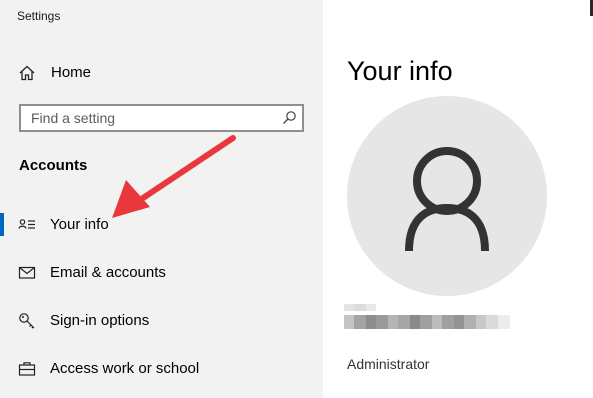 This screenshot has height=398, width=593. I want to click on section-heading-accounts: Accounts, so click(53, 165).